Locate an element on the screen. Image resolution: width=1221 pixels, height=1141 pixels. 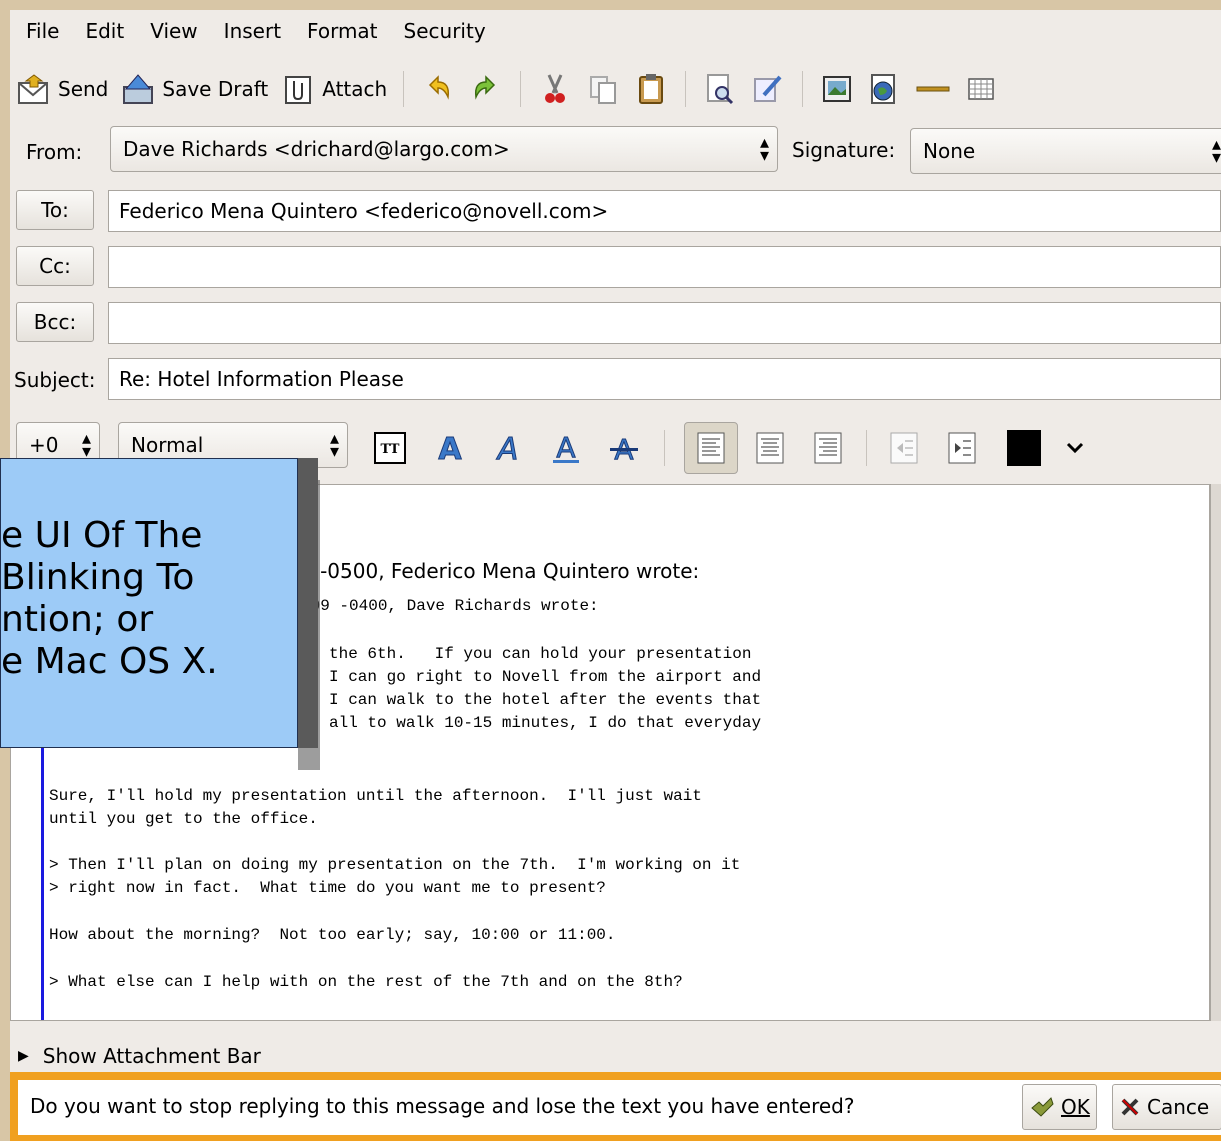
italic-button: A is located at coordinates (508, 448).